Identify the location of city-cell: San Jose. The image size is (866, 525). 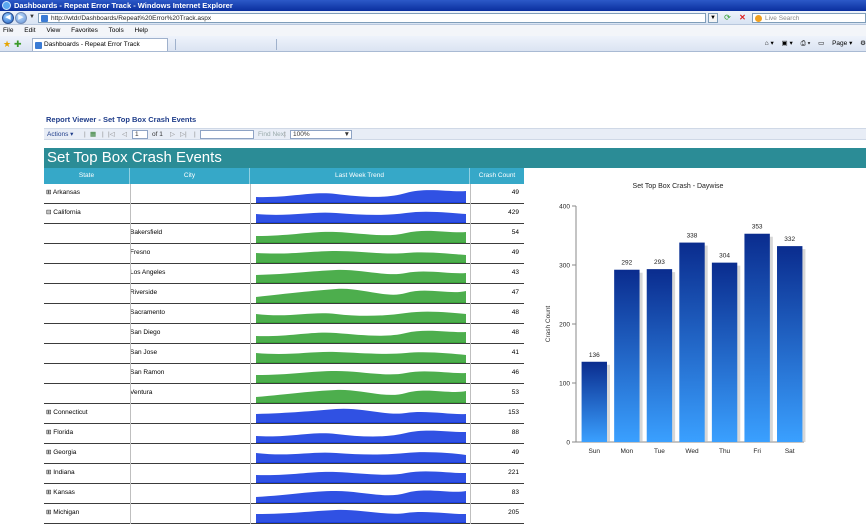
(144, 352).